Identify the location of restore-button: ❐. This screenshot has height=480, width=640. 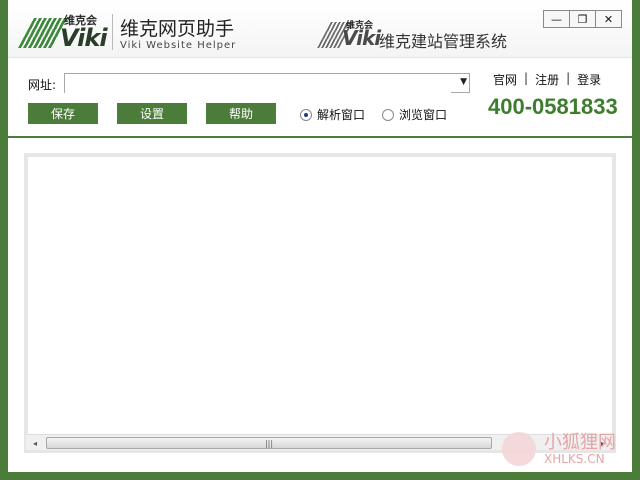
(582, 19).